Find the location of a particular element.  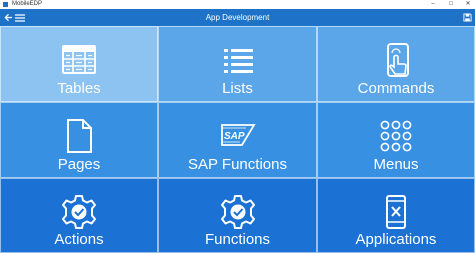

tile-actions: Actions is located at coordinates (79, 215).